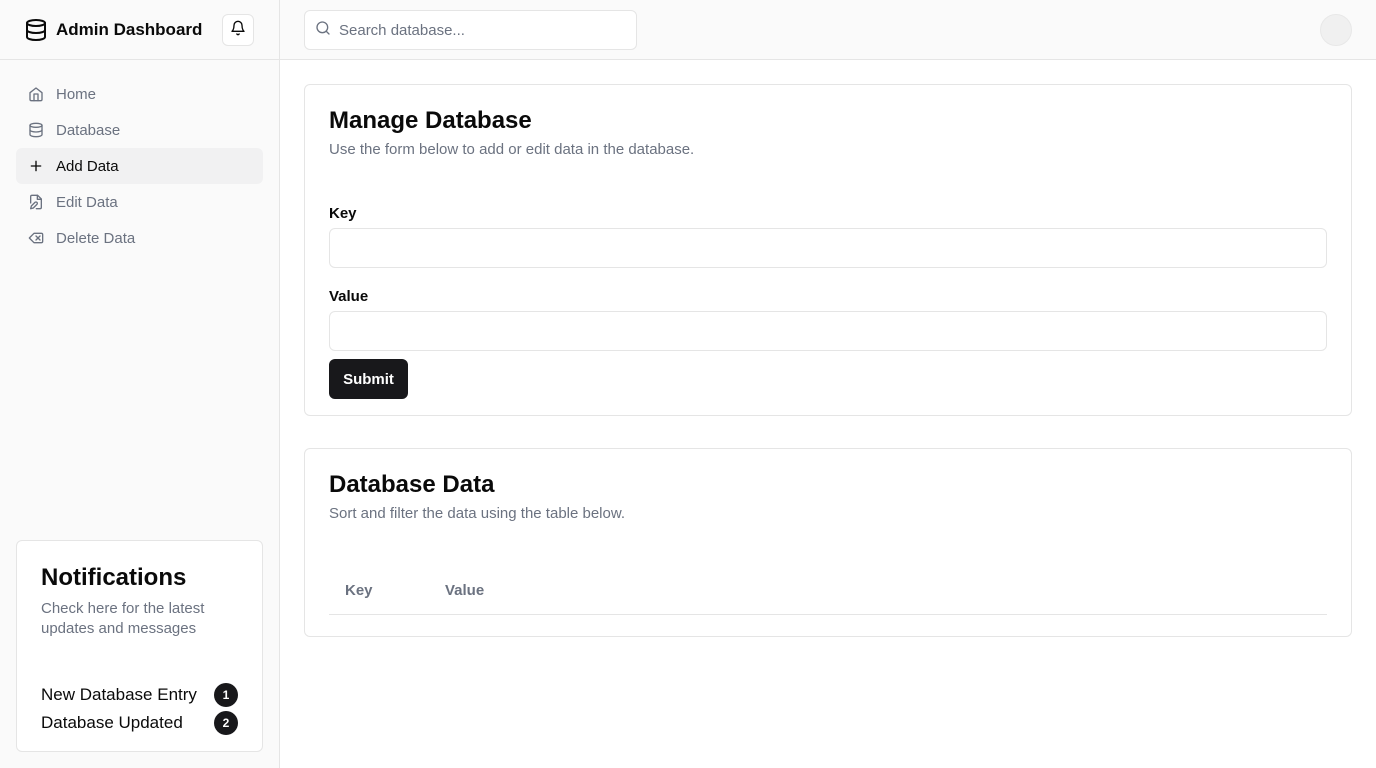 This screenshot has height=768, width=1376. I want to click on brand: Admin Dashboard, so click(123, 30).